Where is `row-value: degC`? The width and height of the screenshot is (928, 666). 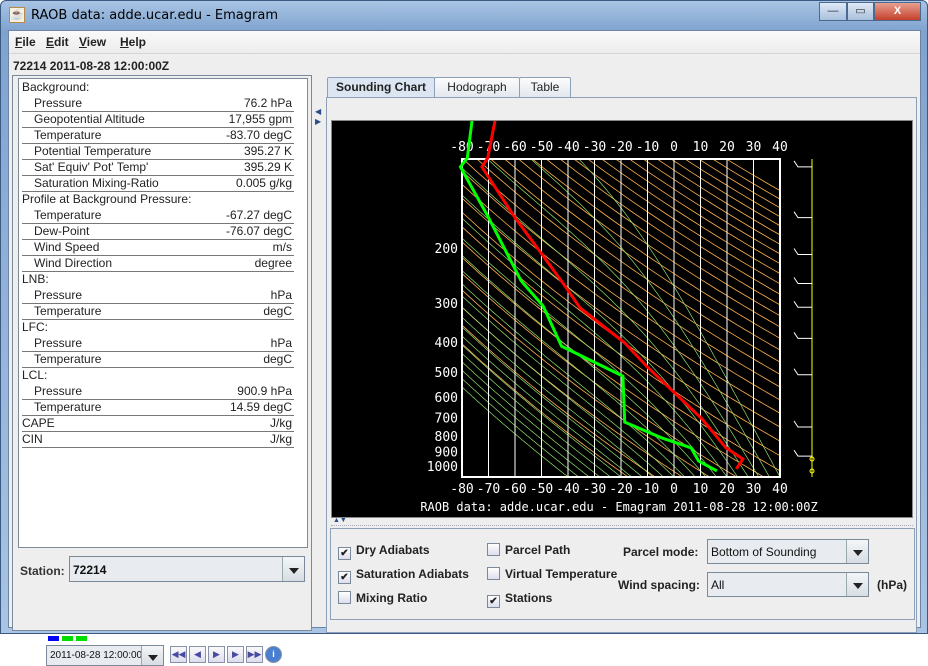 row-value: degC is located at coordinates (277, 359).